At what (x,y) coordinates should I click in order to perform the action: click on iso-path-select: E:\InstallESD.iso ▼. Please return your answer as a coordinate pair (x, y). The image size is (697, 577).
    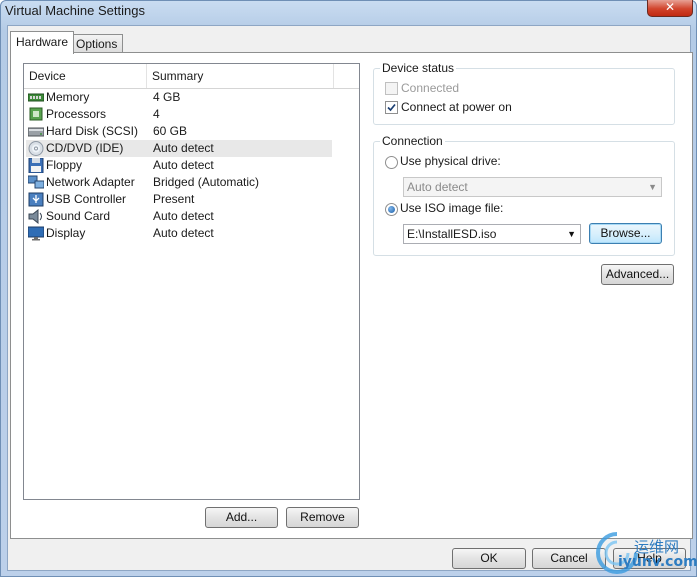
    Looking at the image, I should click on (492, 234).